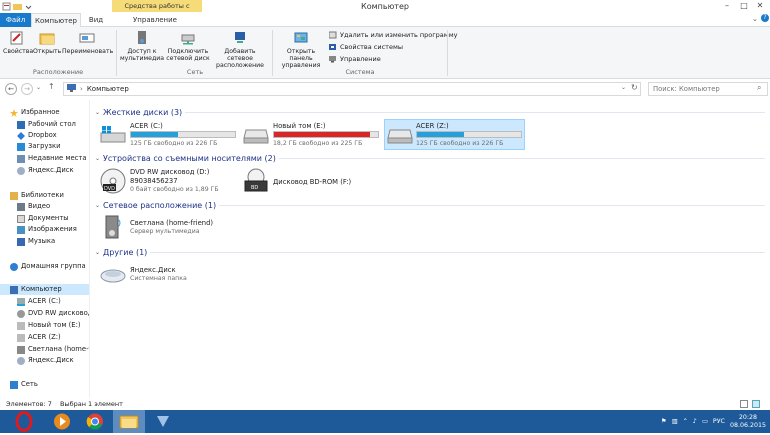  What do you see at coordinates (744, 404) in the screenshot?
I see `details-view-icon` at bounding box center [744, 404].